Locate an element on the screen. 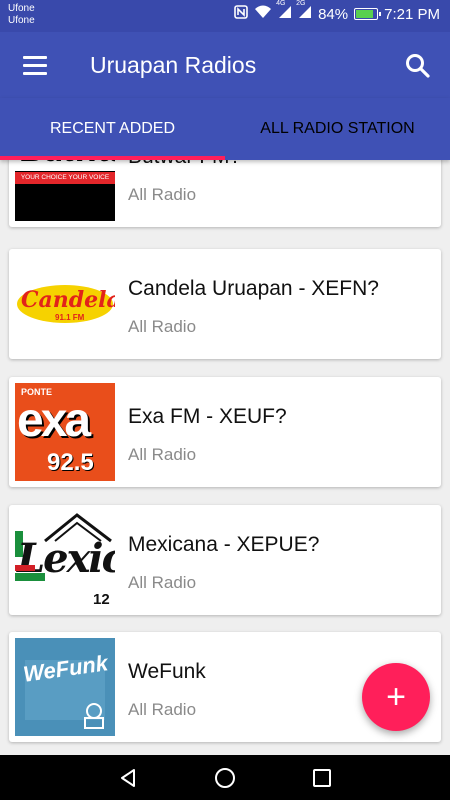 The height and width of the screenshot is (800, 450). clock: 7:21 PM is located at coordinates (412, 14).